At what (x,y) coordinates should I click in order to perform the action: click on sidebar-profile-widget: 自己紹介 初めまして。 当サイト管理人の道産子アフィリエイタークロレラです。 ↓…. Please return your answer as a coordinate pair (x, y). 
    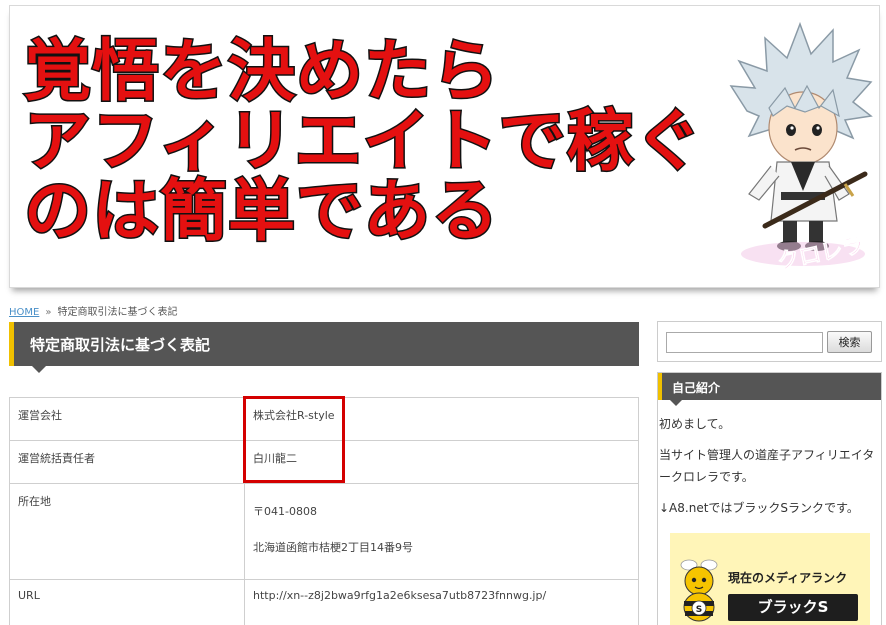
    Looking at the image, I should click on (769, 498).